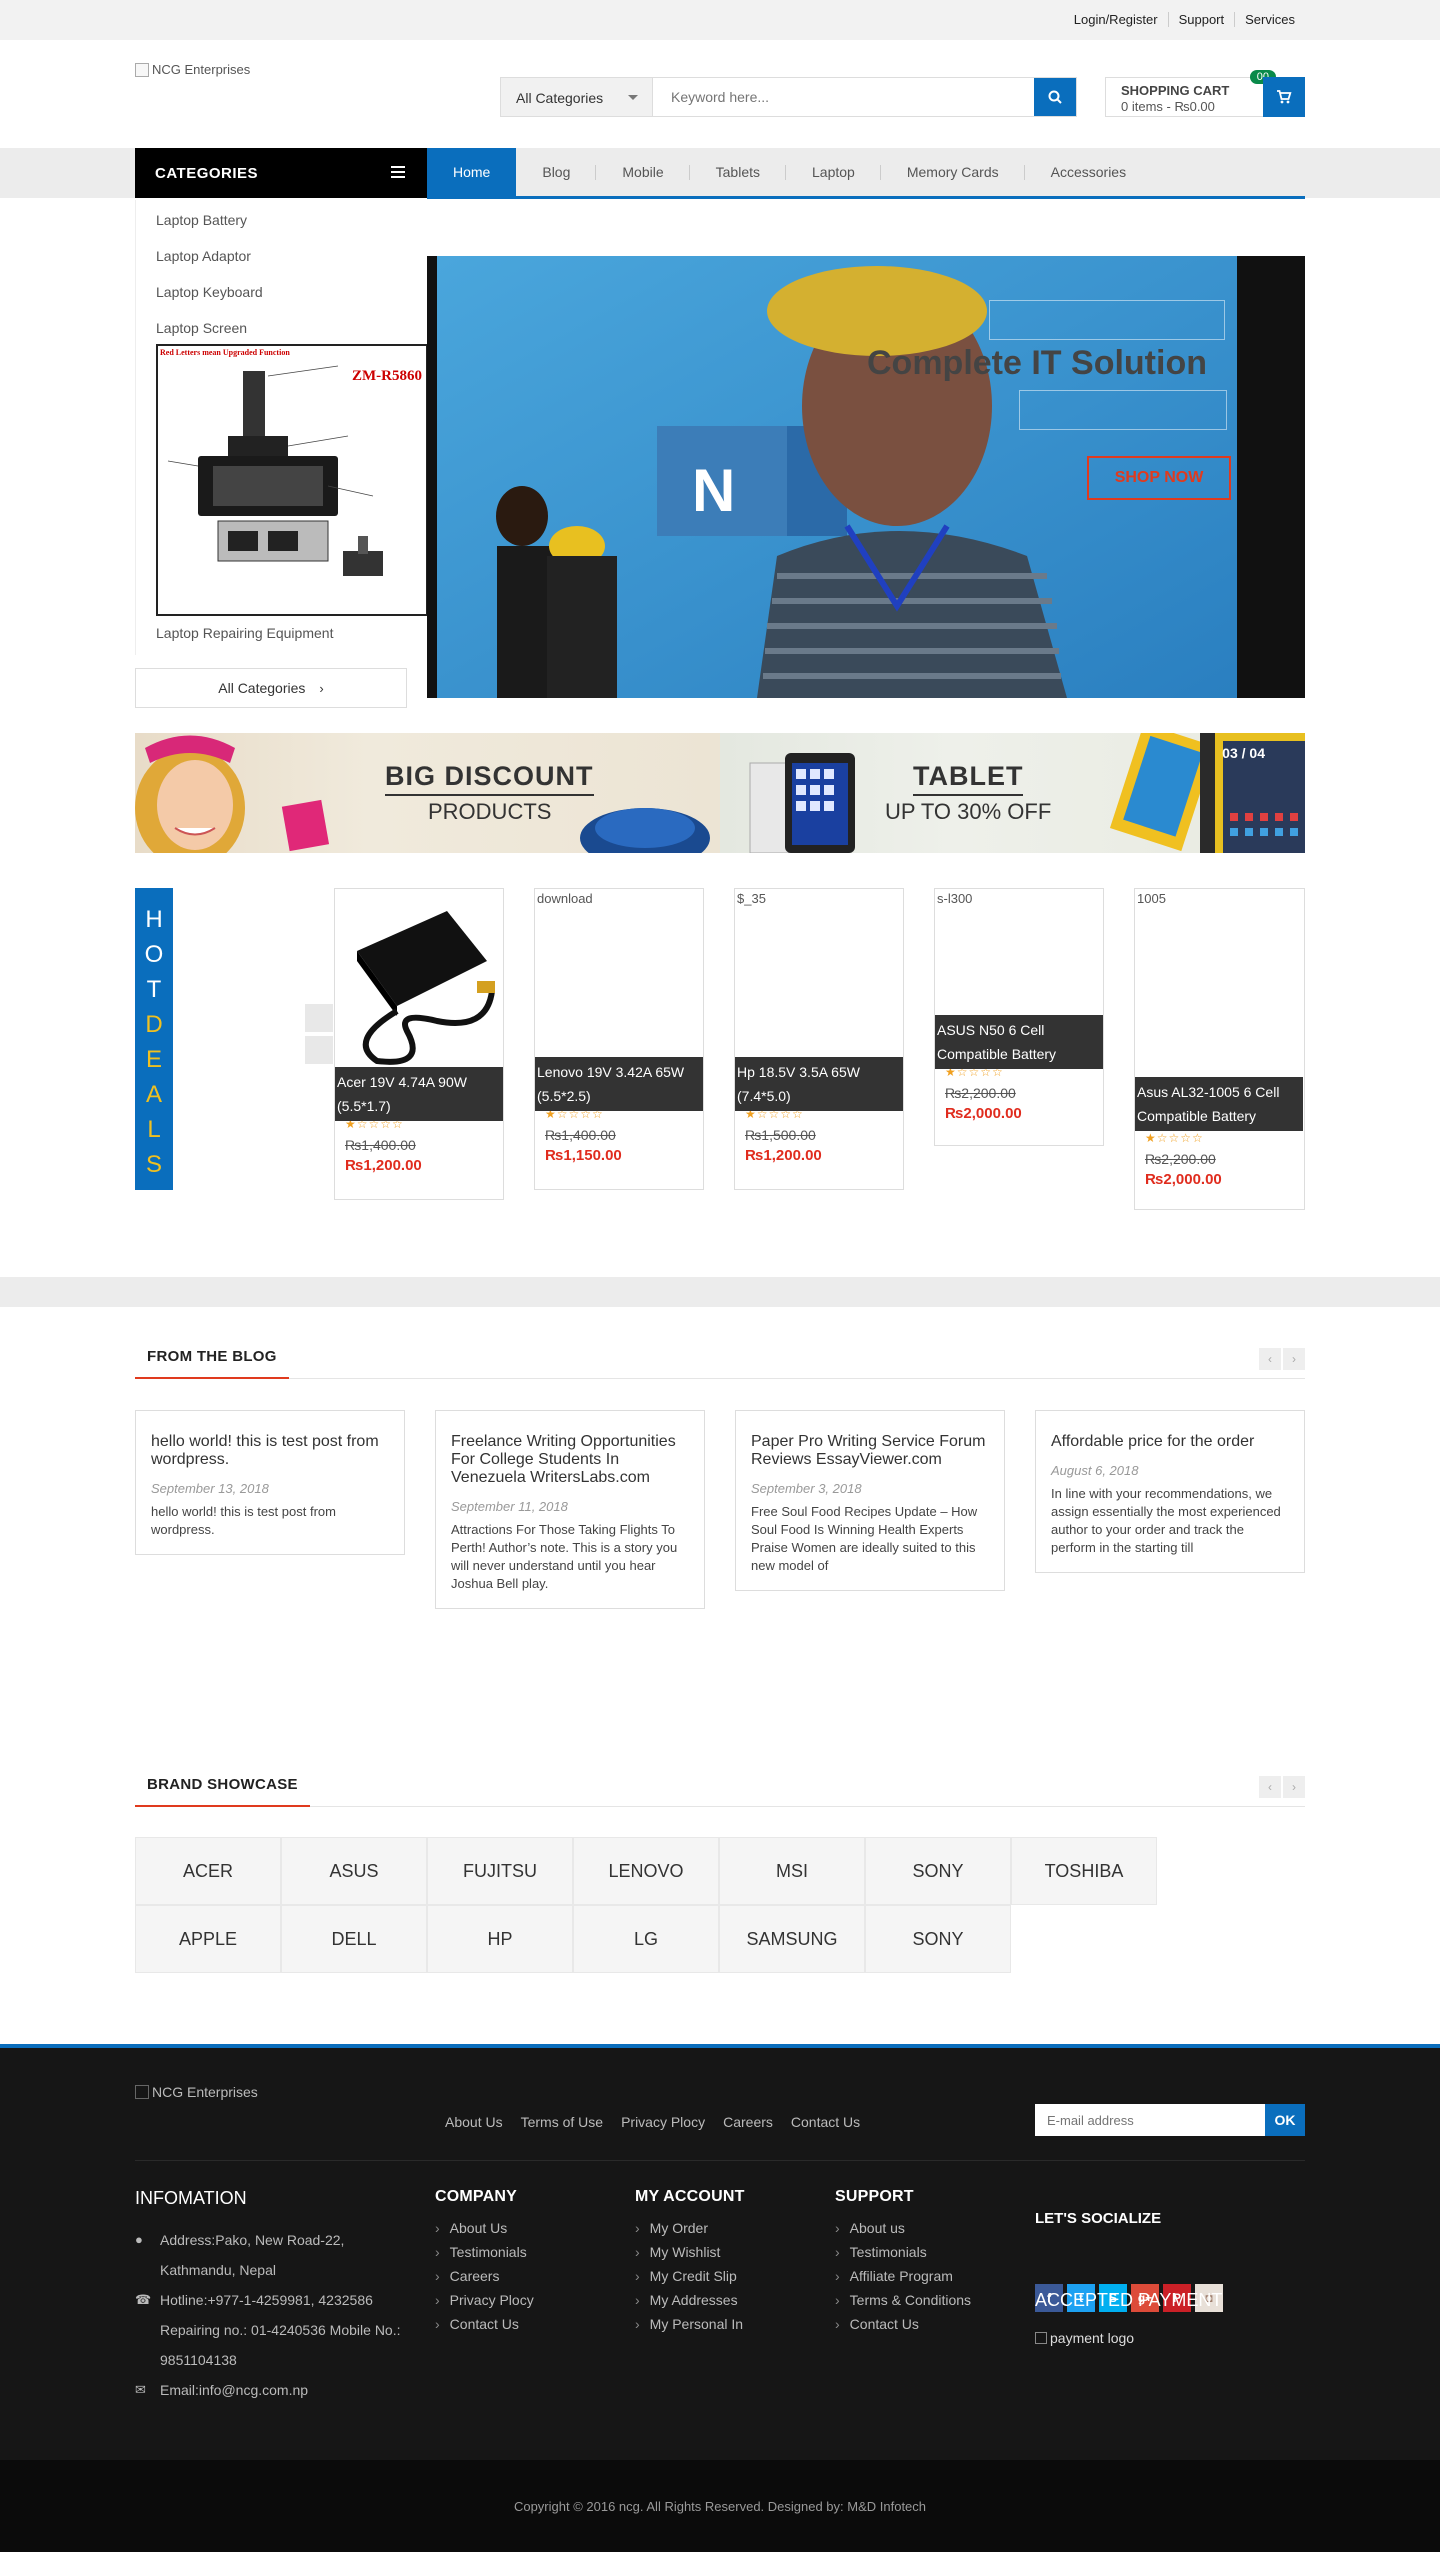 This screenshot has width=1440, height=2552. I want to click on shop-now-button: SHOP NOW, so click(1159, 478).